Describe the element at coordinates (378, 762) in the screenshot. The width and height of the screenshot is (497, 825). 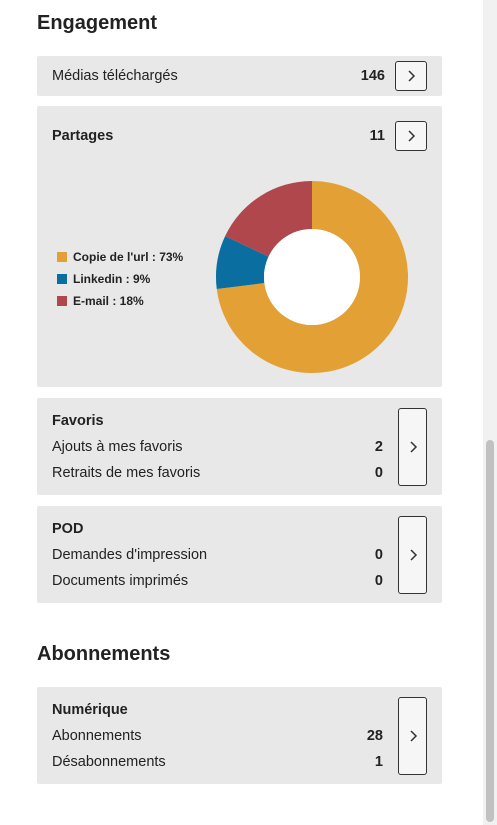
I see `numerique-row-value: 1` at that location.